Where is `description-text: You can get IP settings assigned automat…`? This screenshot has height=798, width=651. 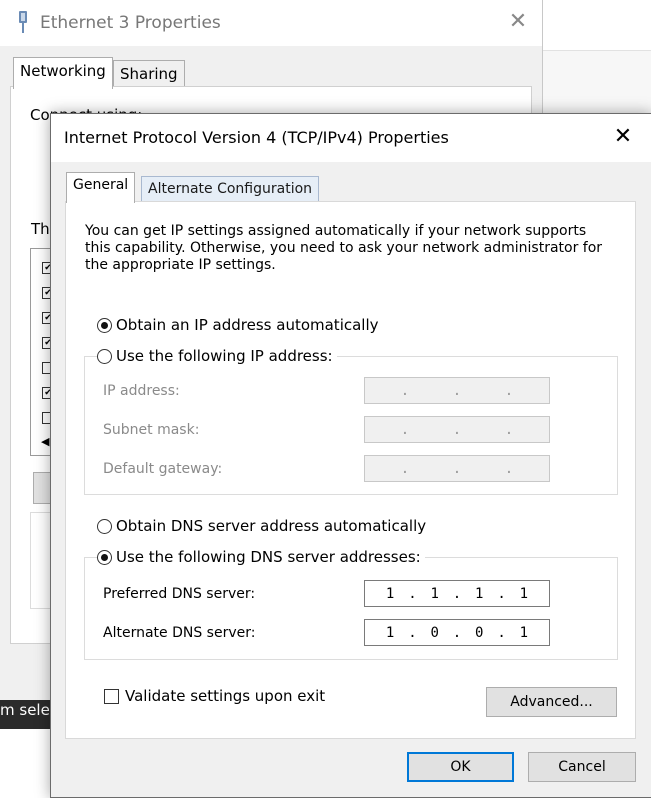 description-text: You can get IP settings assigned automat… is located at coordinates (344, 248).